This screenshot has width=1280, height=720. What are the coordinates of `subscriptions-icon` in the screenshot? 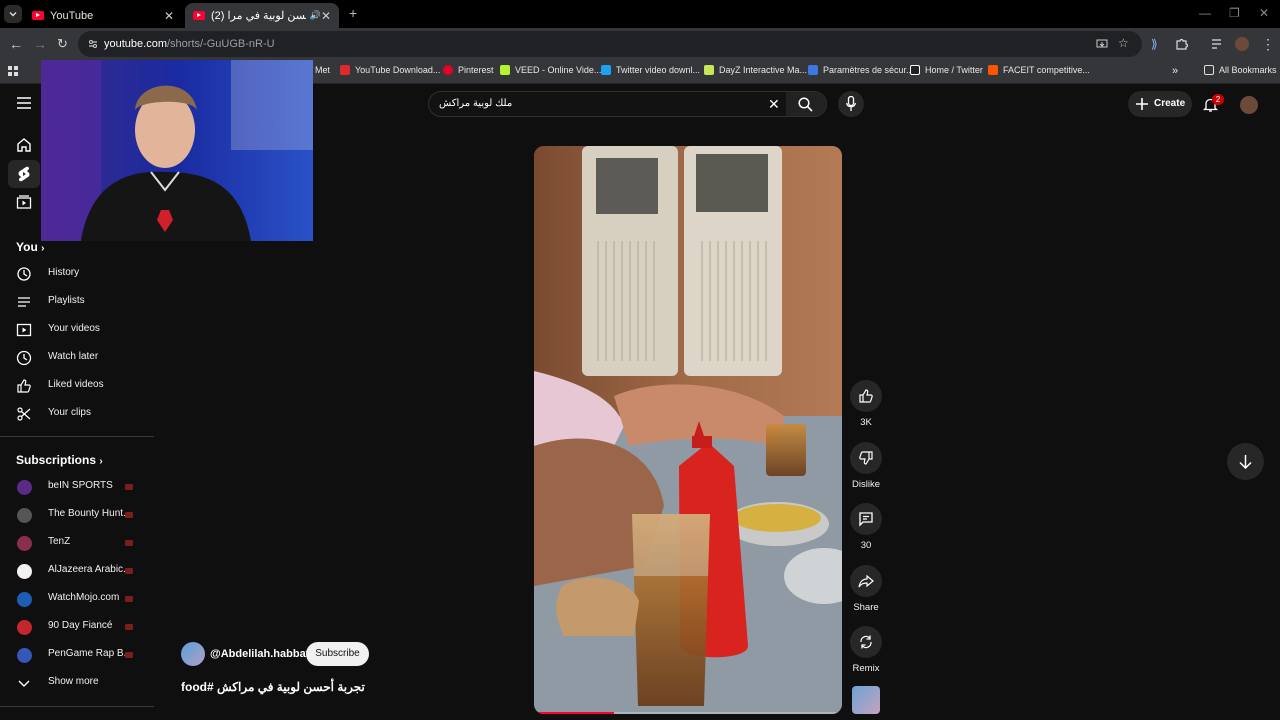 It's located at (24, 202).